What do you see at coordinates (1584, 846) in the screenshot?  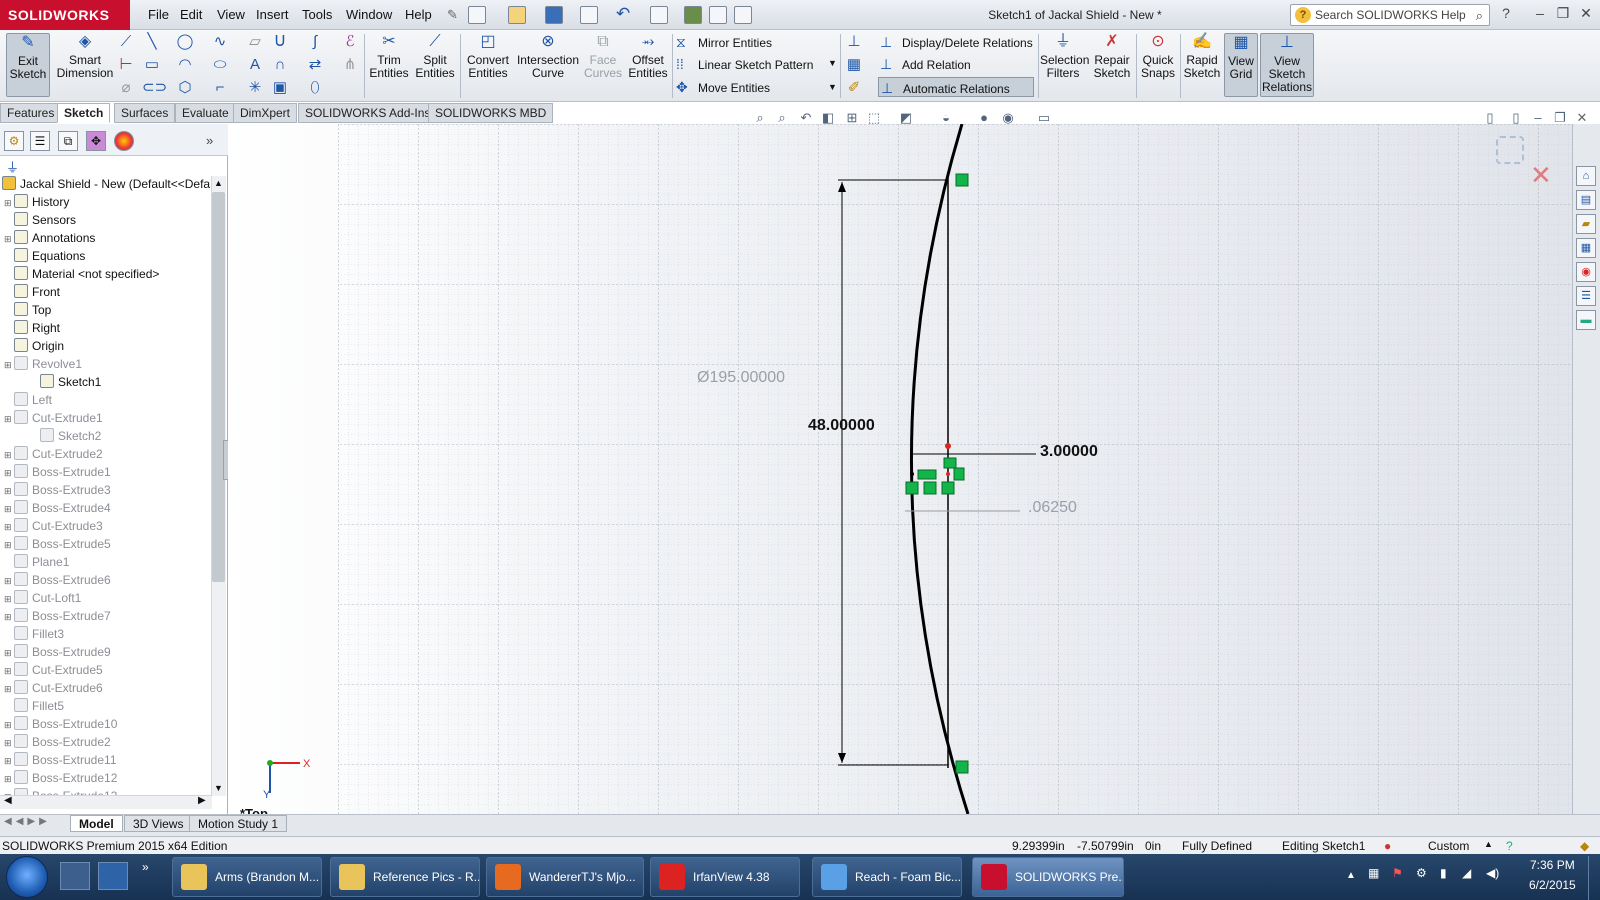 I see `tag-icon: ◆` at bounding box center [1584, 846].